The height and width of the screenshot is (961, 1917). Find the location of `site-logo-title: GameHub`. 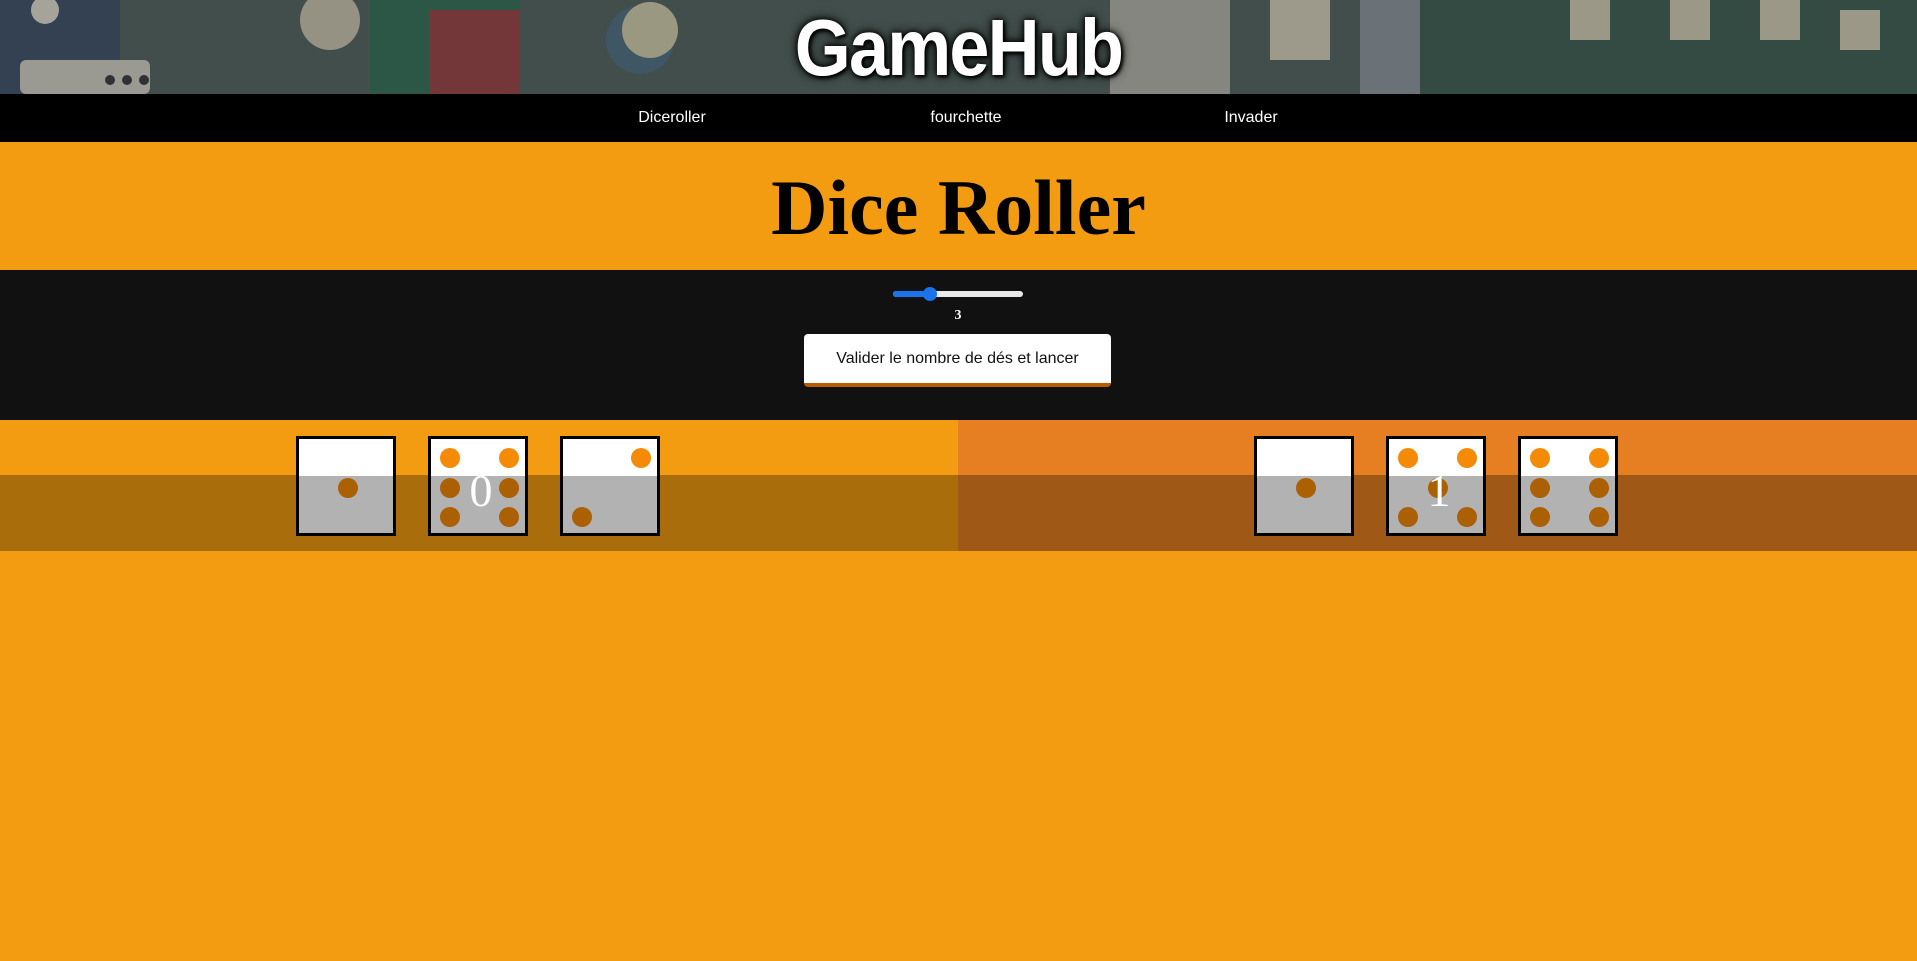

site-logo-title: GameHub is located at coordinates (959, 47).